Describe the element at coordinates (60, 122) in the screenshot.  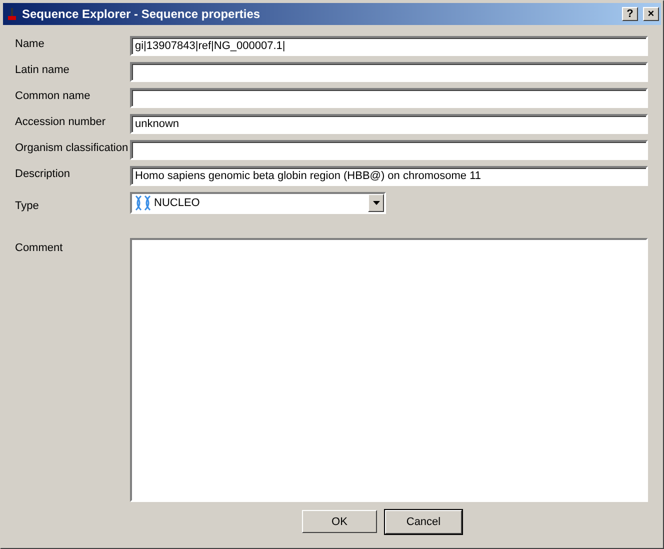
I see `field-label: Accession number` at that location.